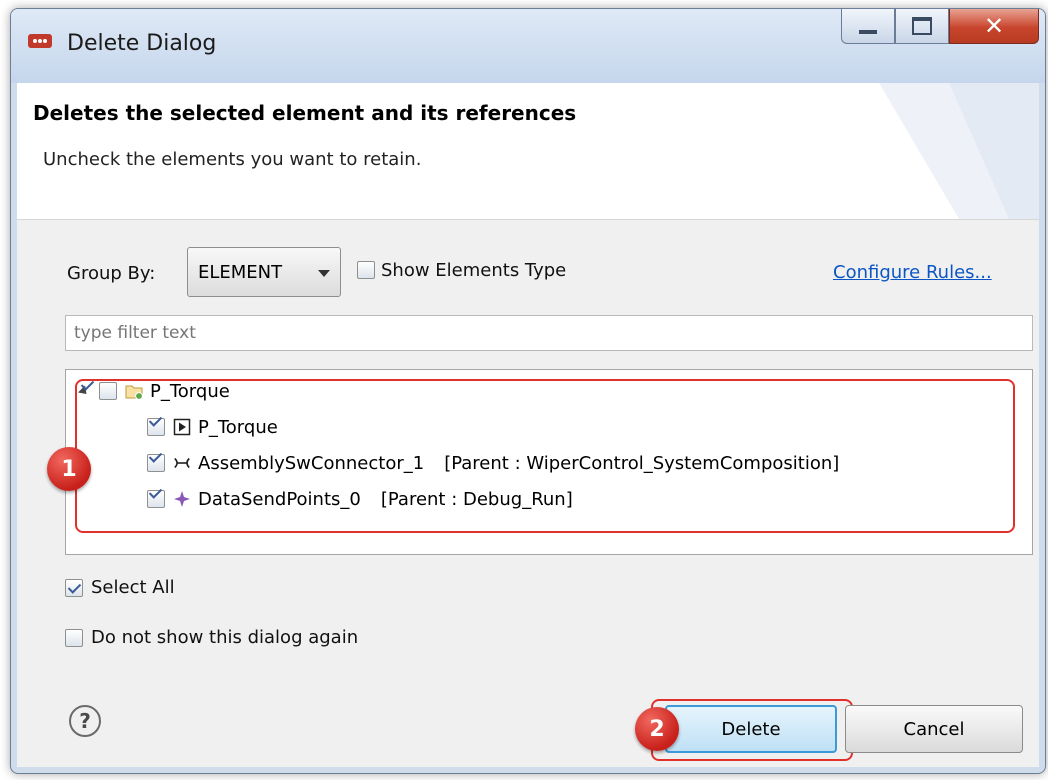  What do you see at coordinates (657, 729) in the screenshot?
I see `step-badge-2: 2` at bounding box center [657, 729].